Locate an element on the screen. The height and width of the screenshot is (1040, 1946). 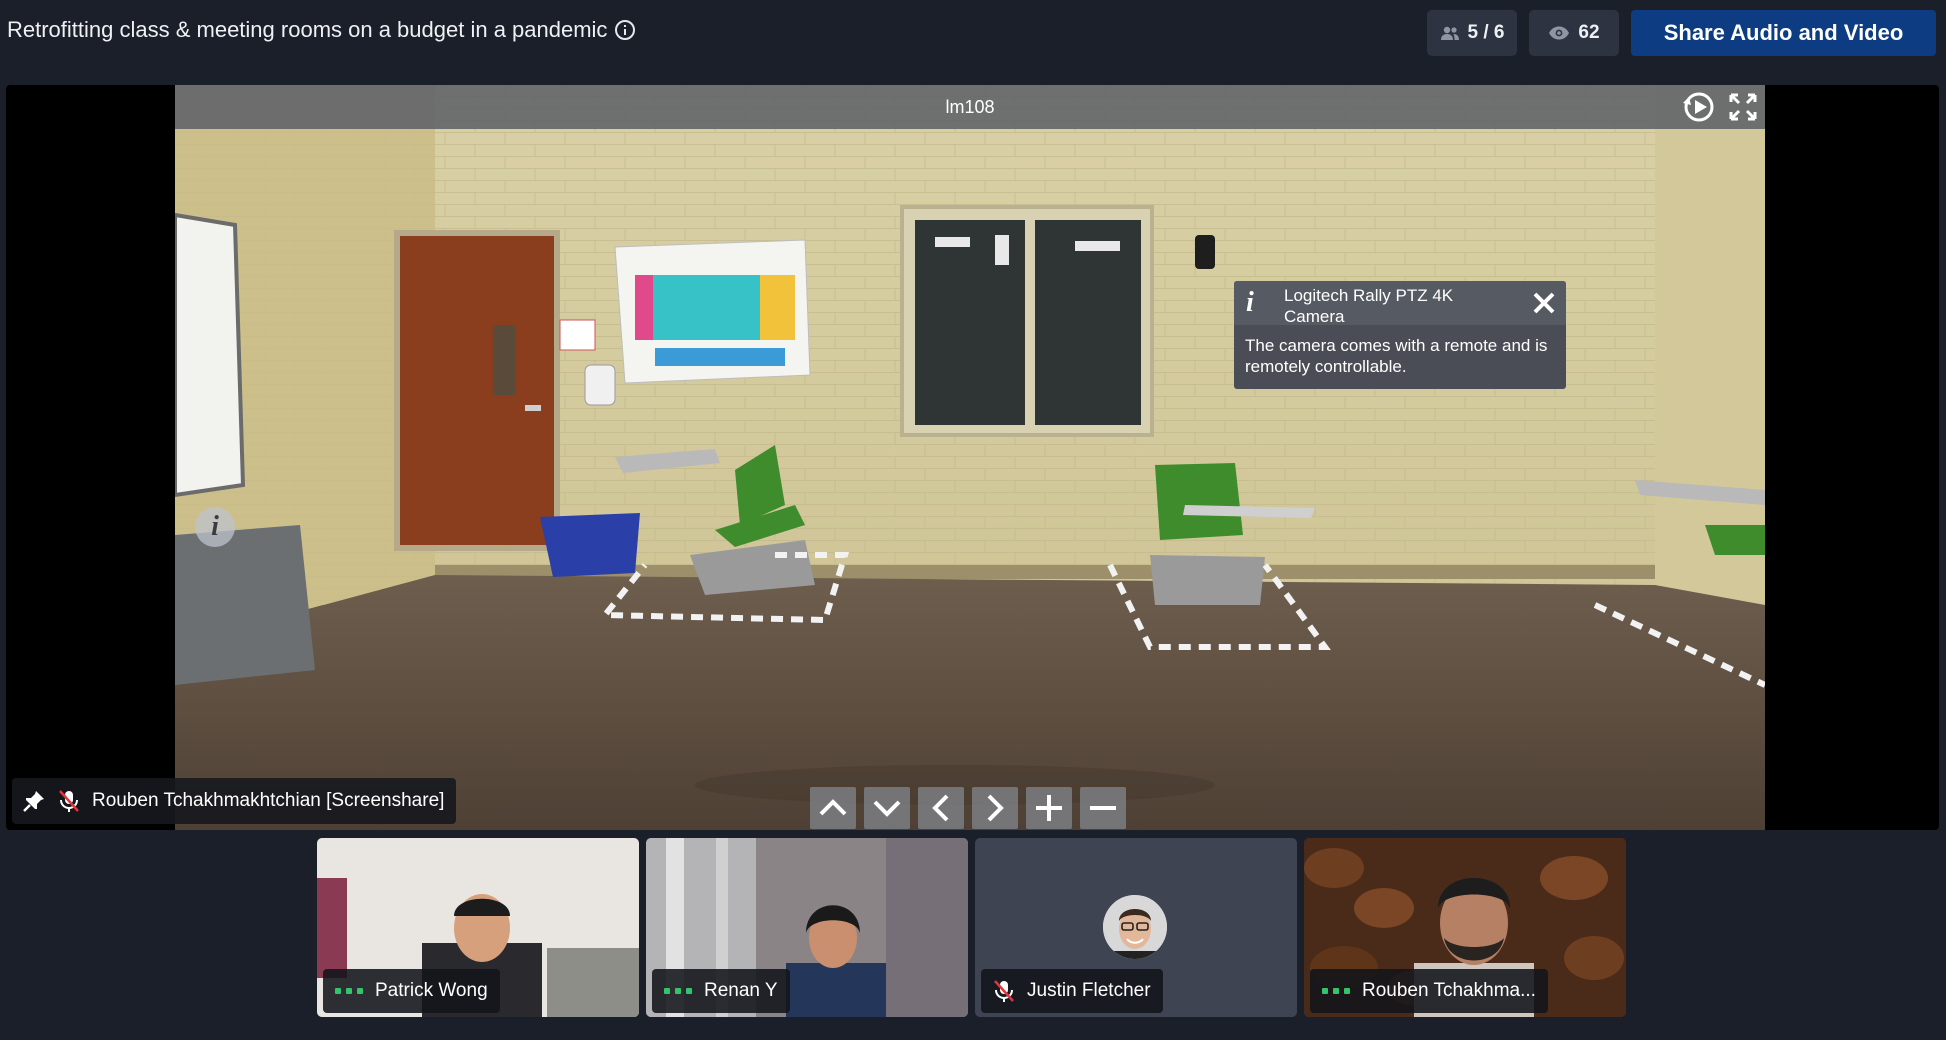
participant-name-tag: Renan Y is located at coordinates (721, 991).